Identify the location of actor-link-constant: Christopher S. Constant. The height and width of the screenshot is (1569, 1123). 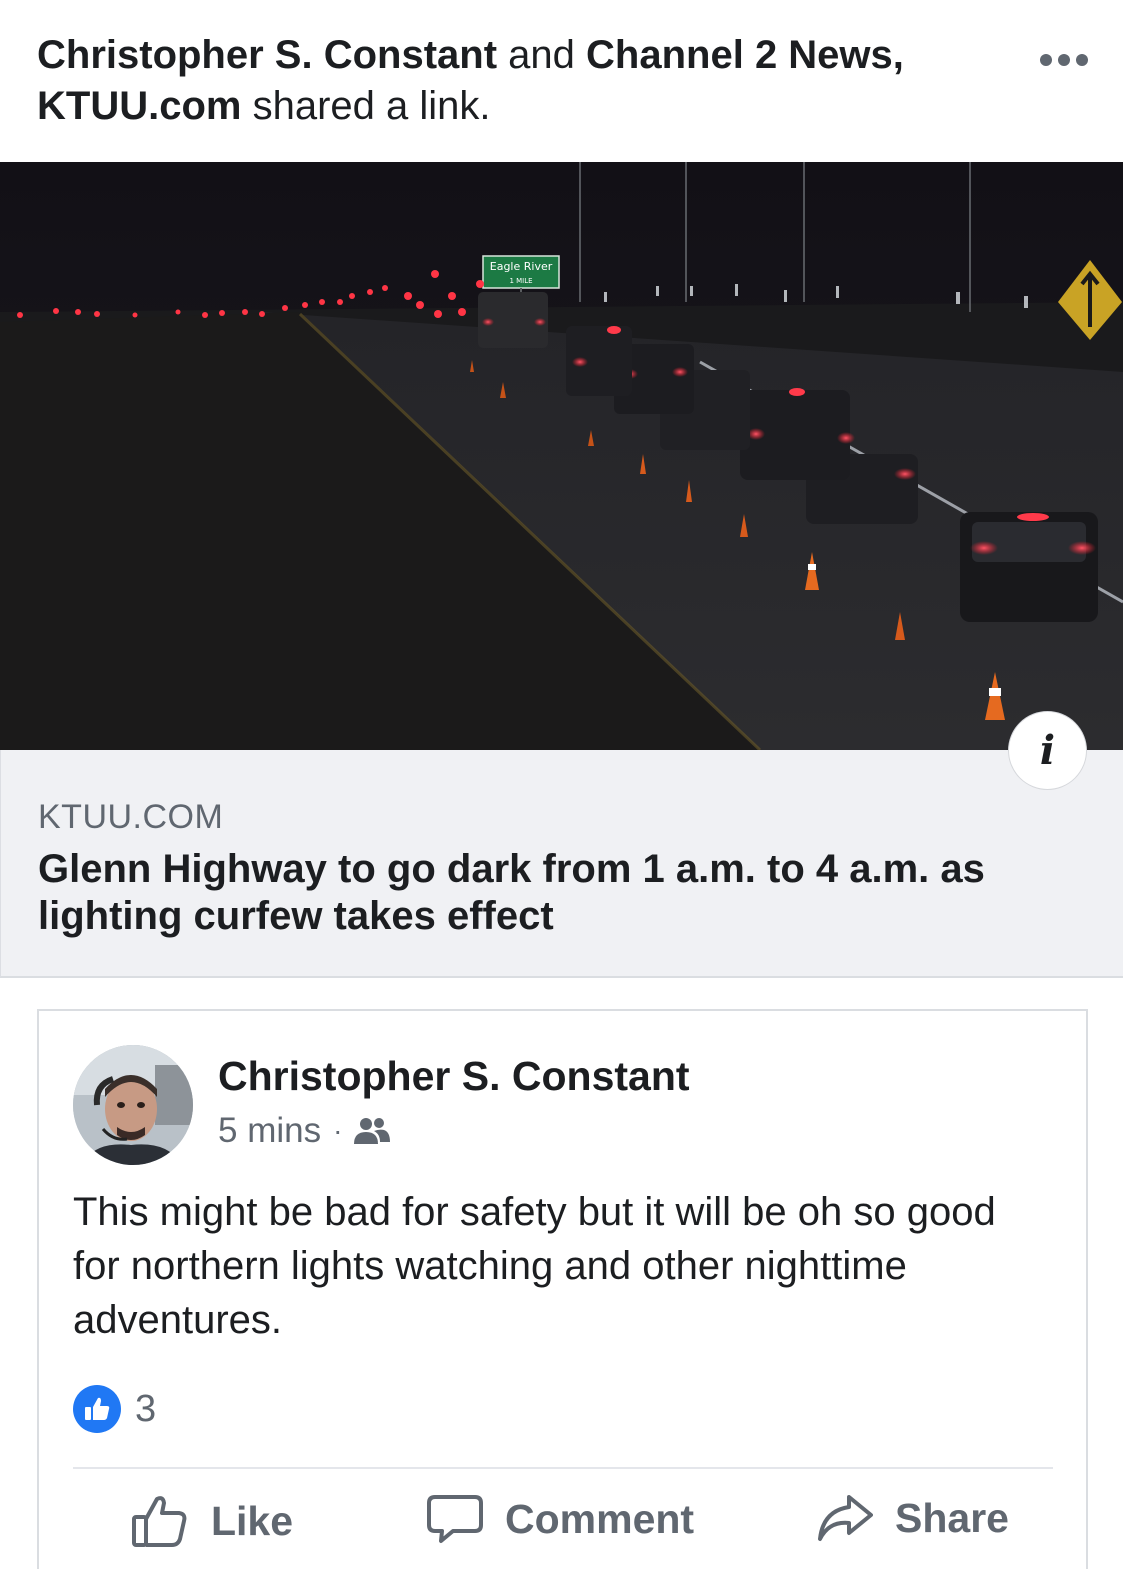
(267, 55).